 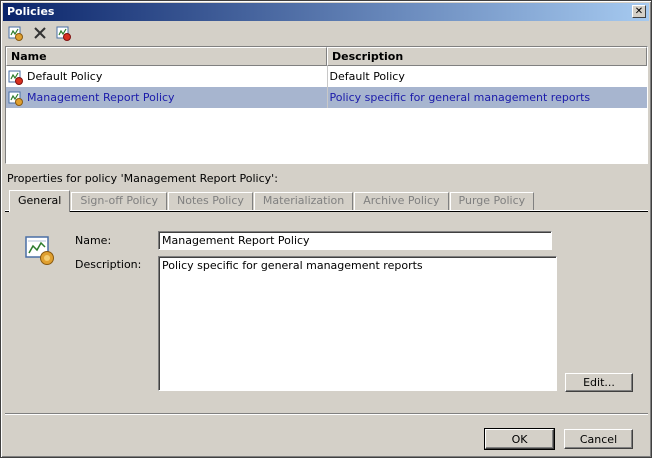 What do you see at coordinates (16, 33) in the screenshot?
I see `add-policy-icon` at bounding box center [16, 33].